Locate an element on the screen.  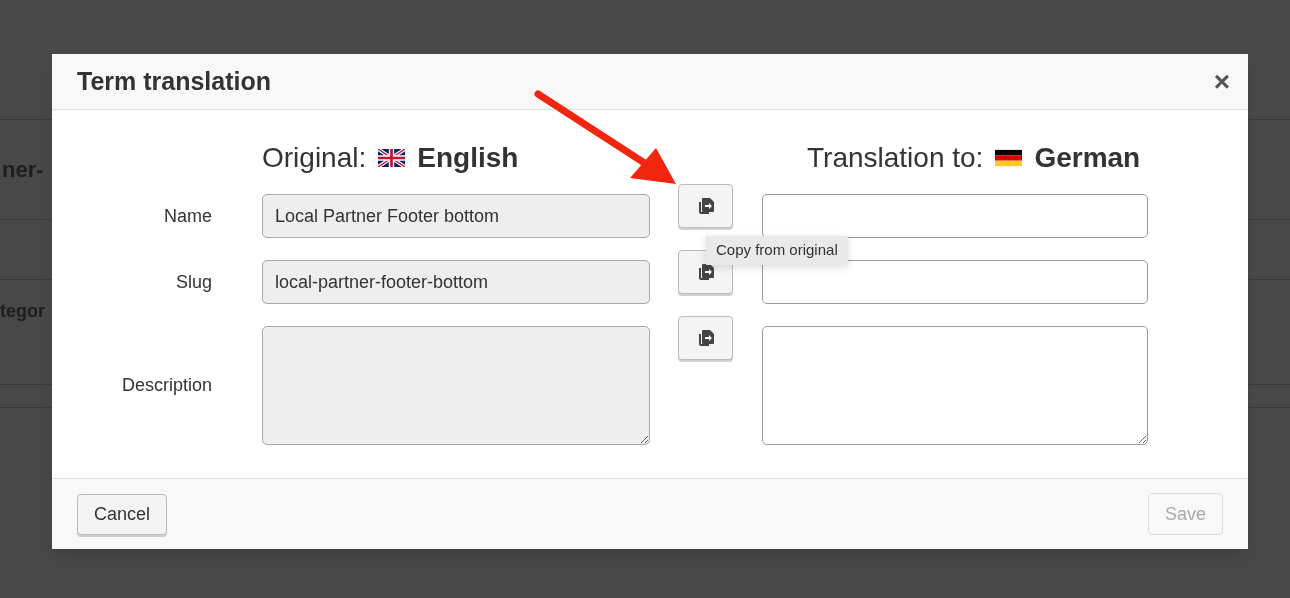
original-language: English is located at coordinates (468, 158).